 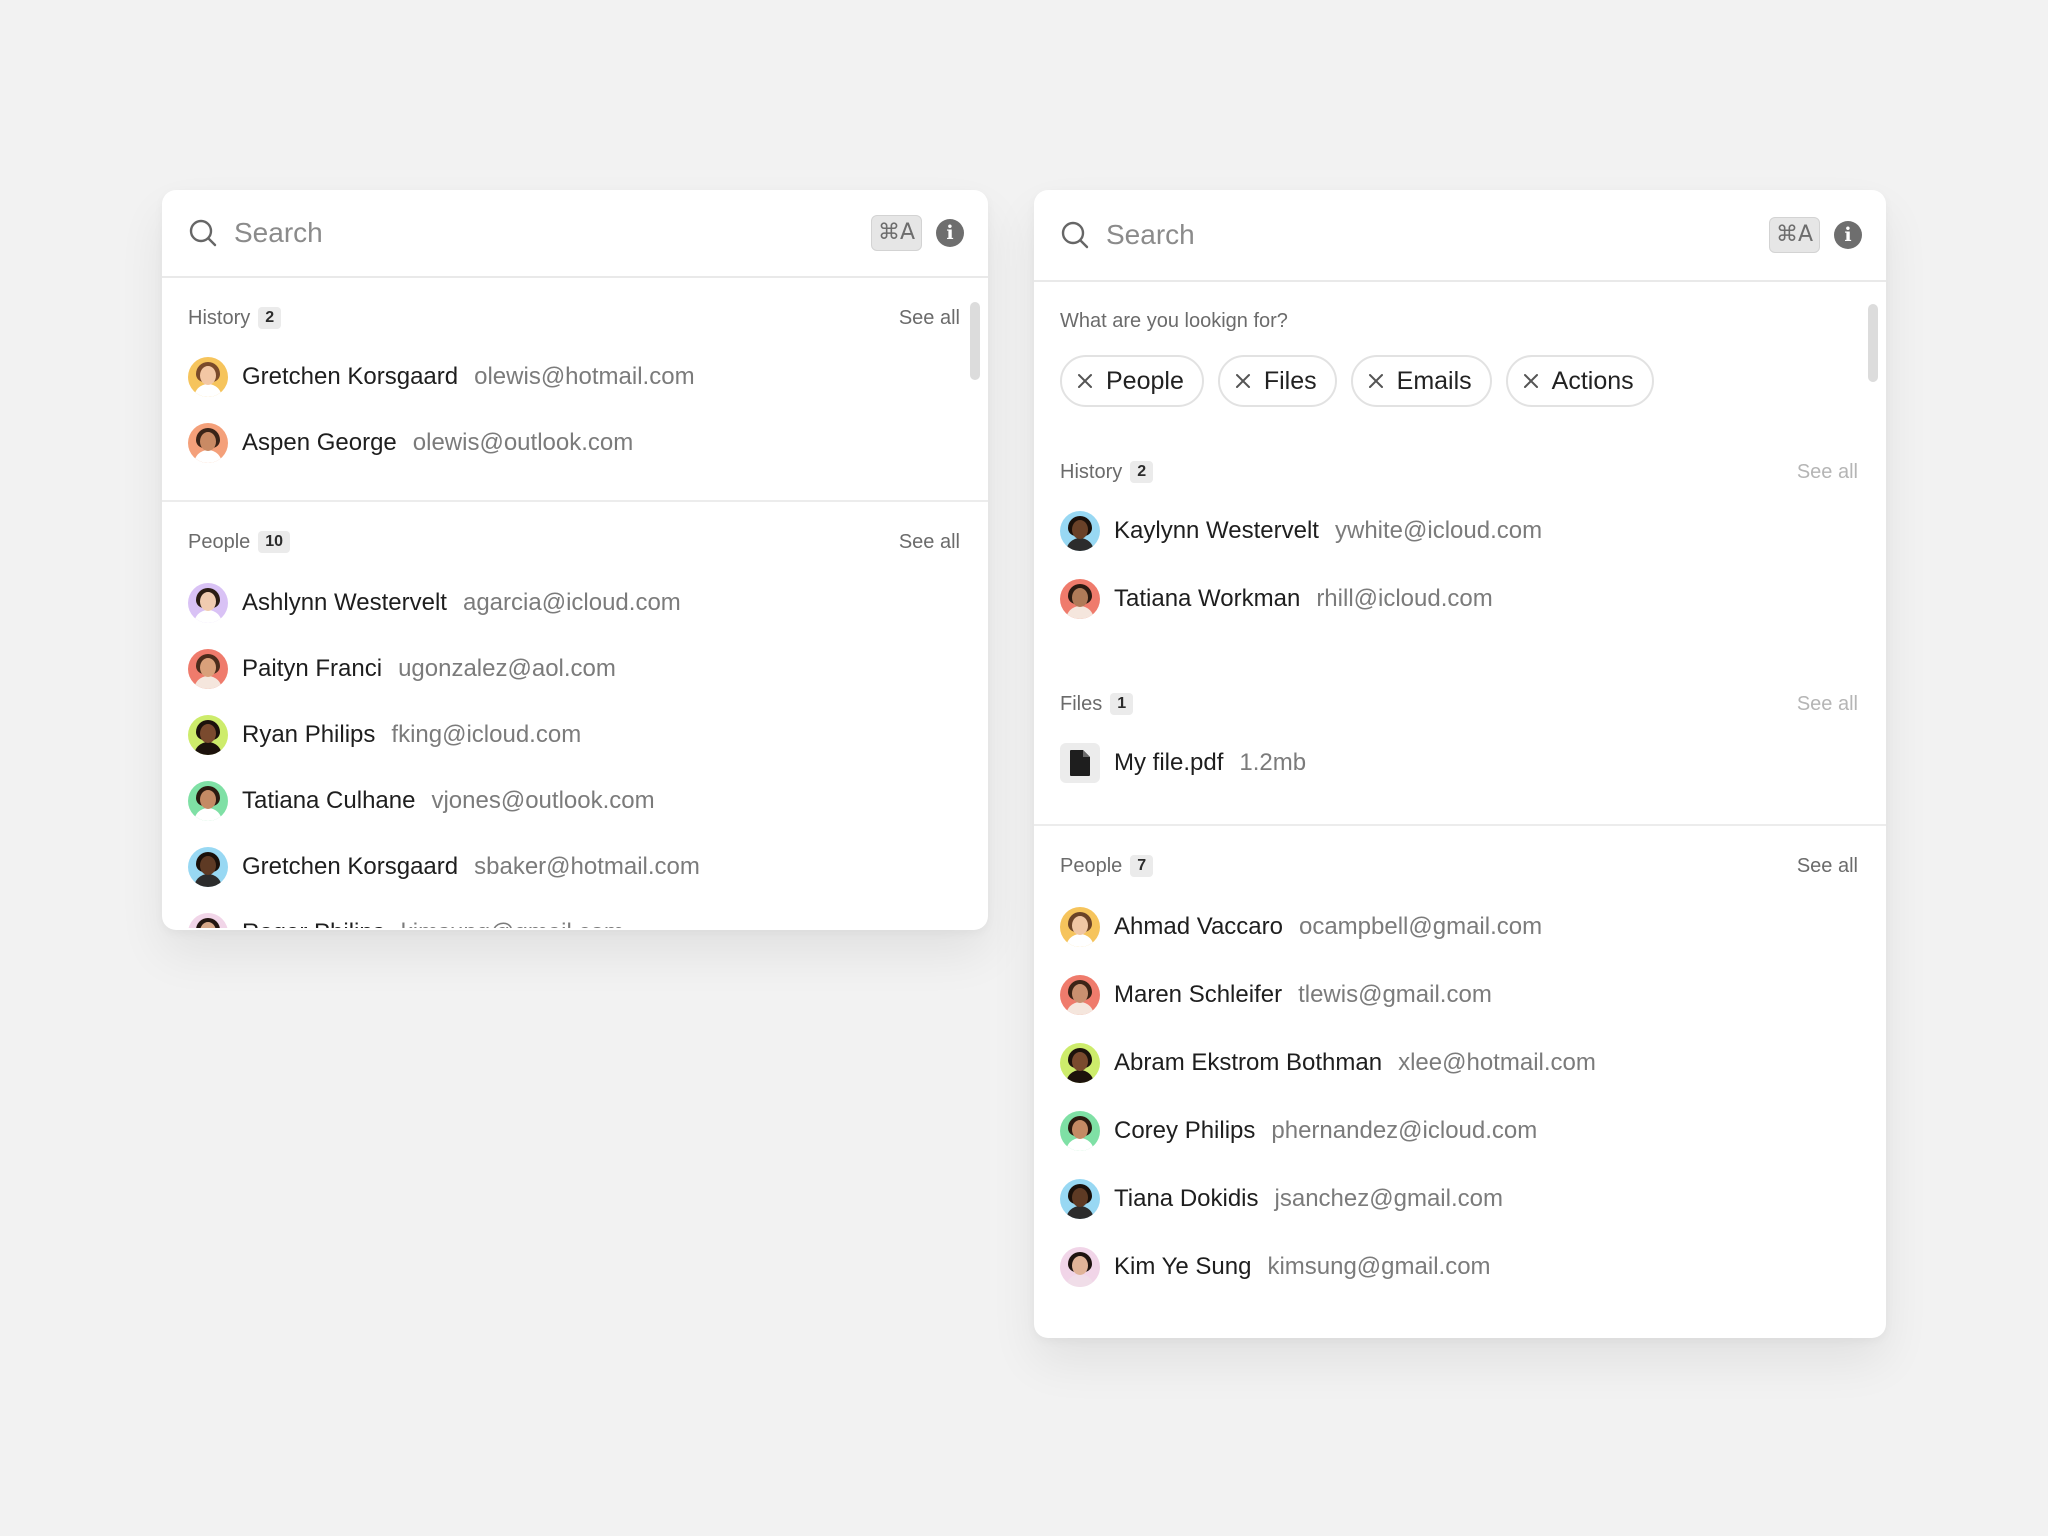 I want to click on person-row: Paityn Franci ugonzalez@aol.com, so click(x=574, y=669).